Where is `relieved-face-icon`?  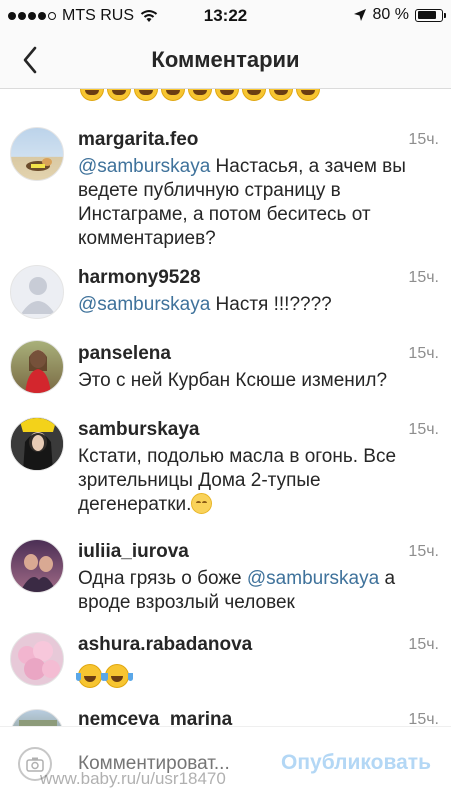
relieved-face-icon is located at coordinates (202, 503).